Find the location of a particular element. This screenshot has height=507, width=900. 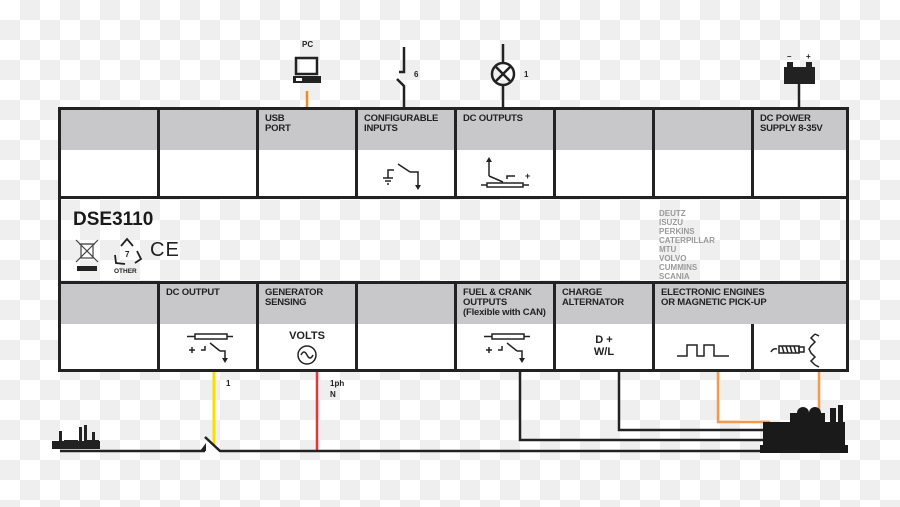

brand-item: VOLVO is located at coordinates (673, 258).